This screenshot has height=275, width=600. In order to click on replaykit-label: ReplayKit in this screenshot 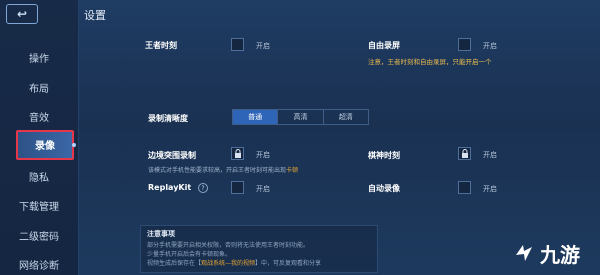, I will do `click(170, 187)`.